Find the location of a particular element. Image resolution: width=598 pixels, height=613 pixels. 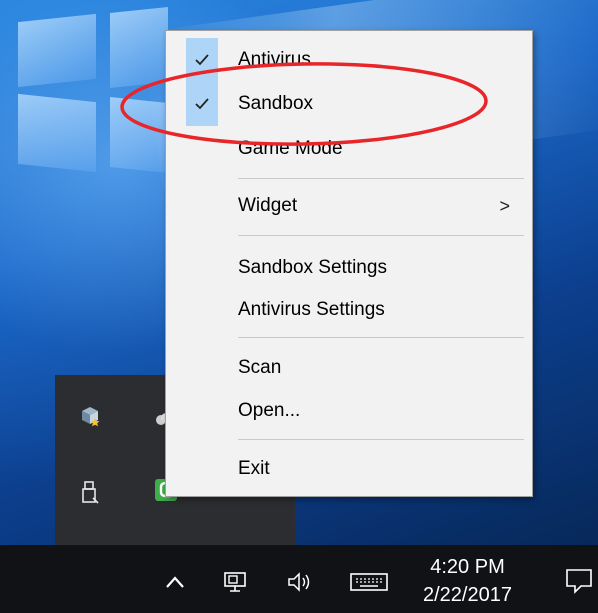

menu-item-label: Antivirus is located at coordinates (274, 59).